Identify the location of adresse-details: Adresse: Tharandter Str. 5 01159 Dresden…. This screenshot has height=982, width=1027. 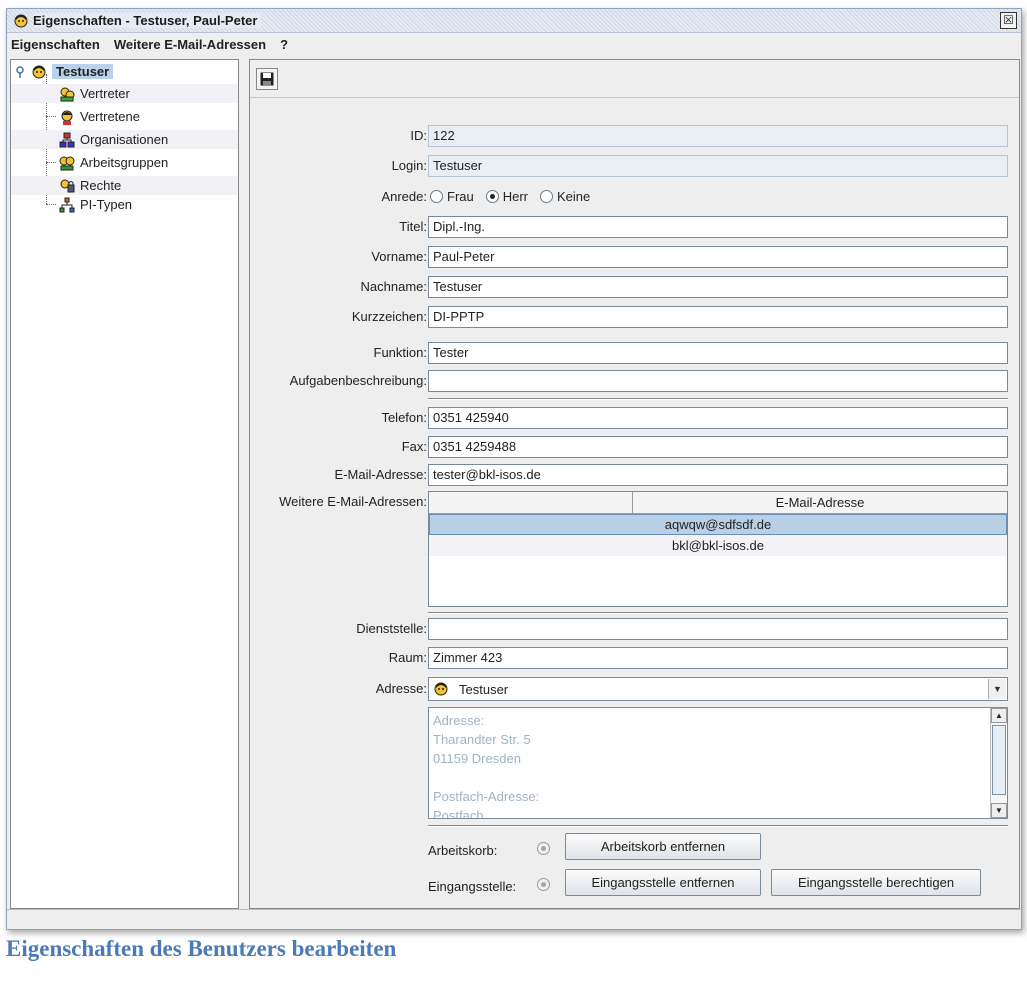
(718, 763).